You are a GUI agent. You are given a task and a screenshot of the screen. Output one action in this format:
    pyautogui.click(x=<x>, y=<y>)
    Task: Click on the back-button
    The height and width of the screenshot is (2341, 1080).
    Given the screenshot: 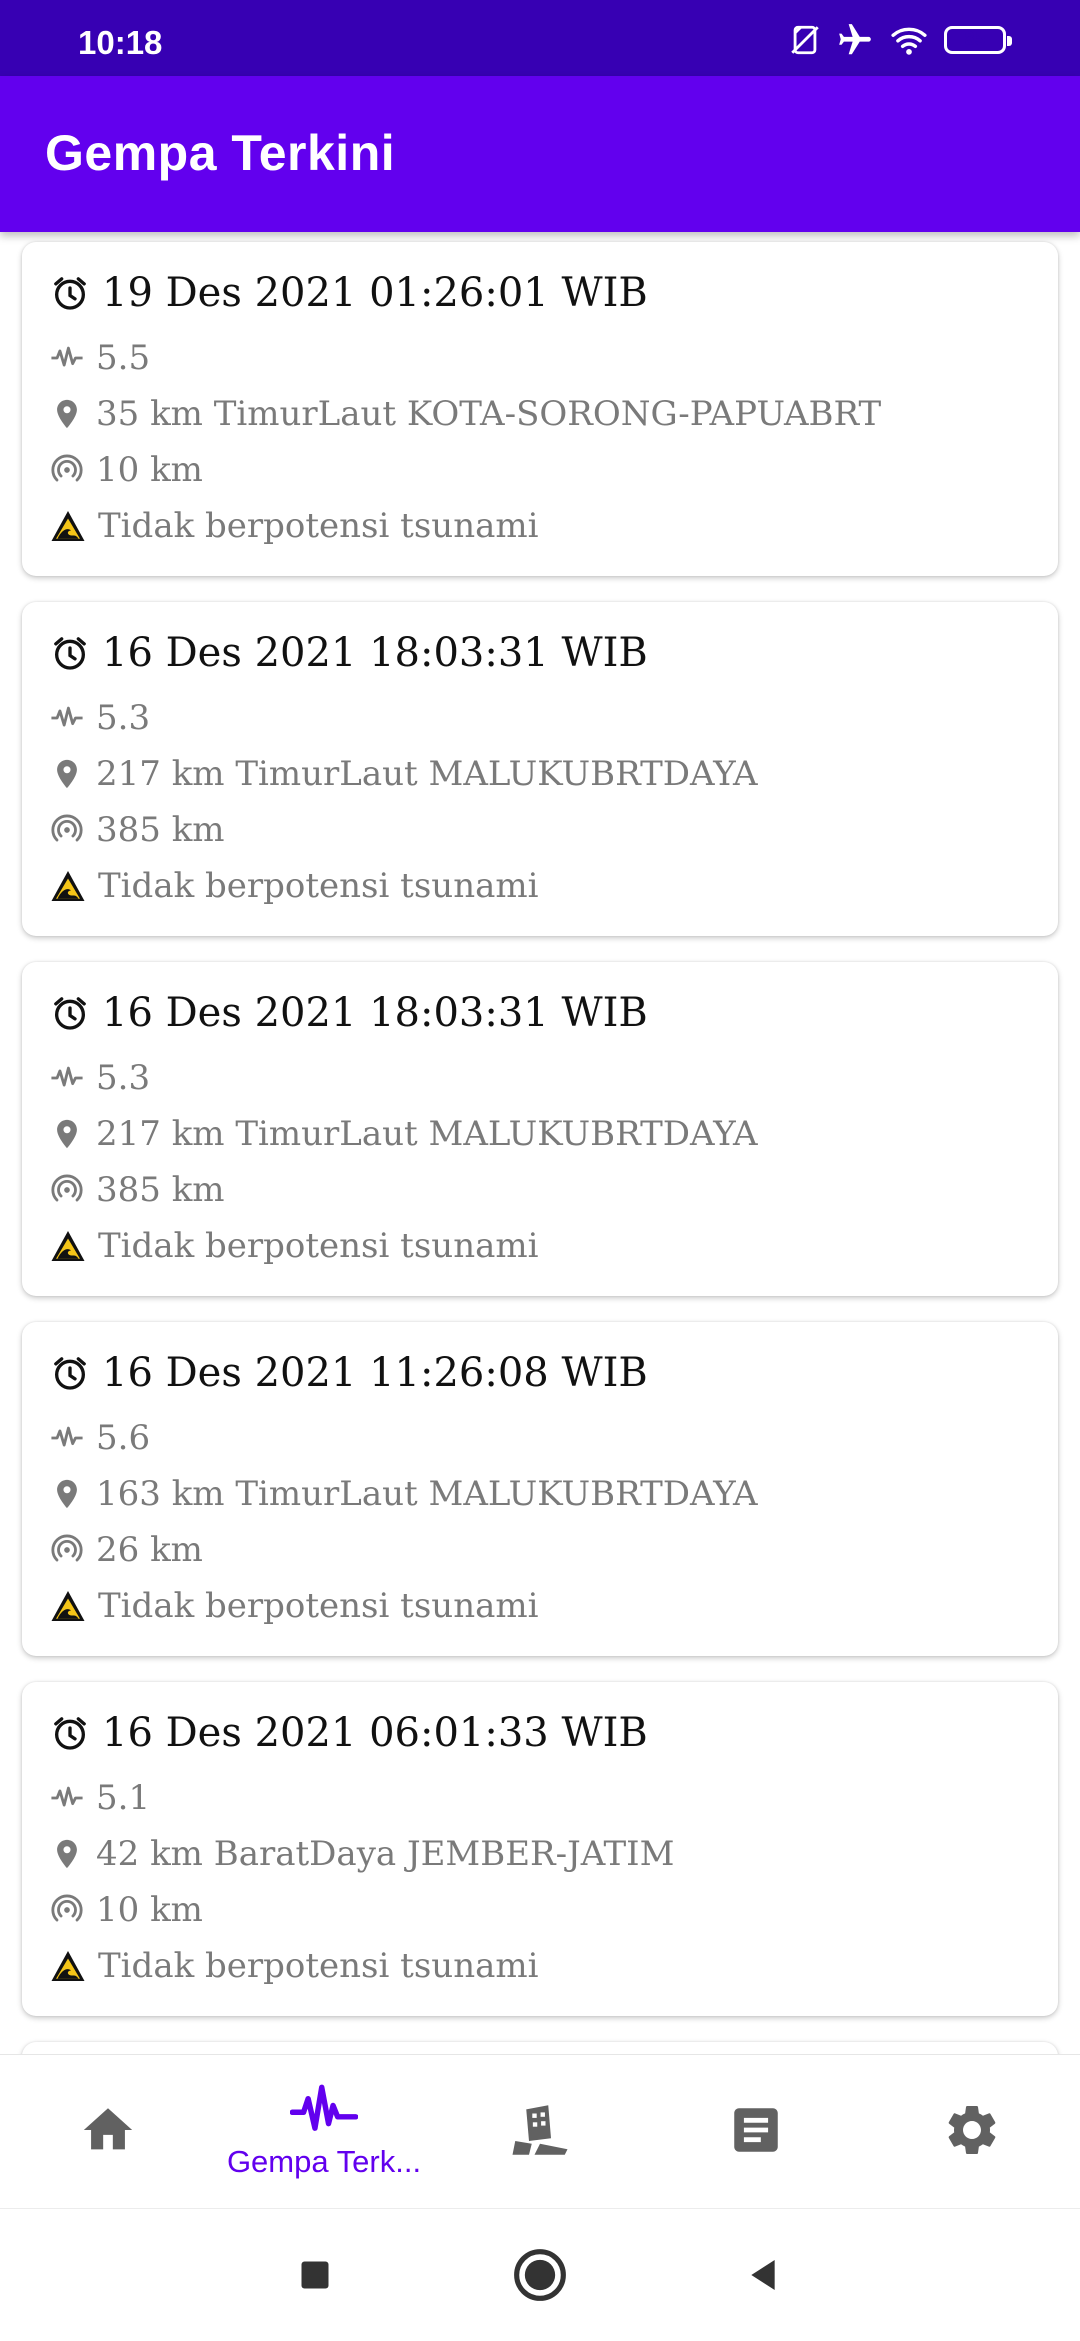 What is the action you would take?
    pyautogui.click(x=763, y=2277)
    